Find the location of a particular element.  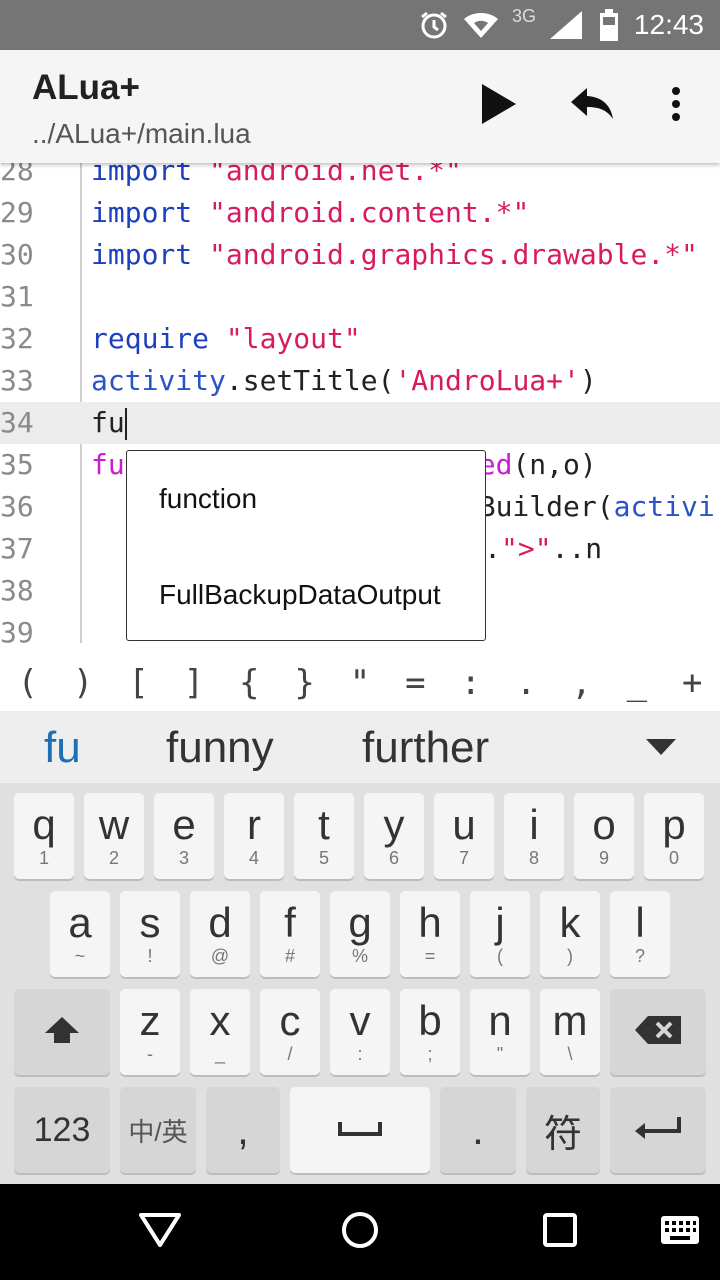

battery-icon is located at coordinates (609, 25).